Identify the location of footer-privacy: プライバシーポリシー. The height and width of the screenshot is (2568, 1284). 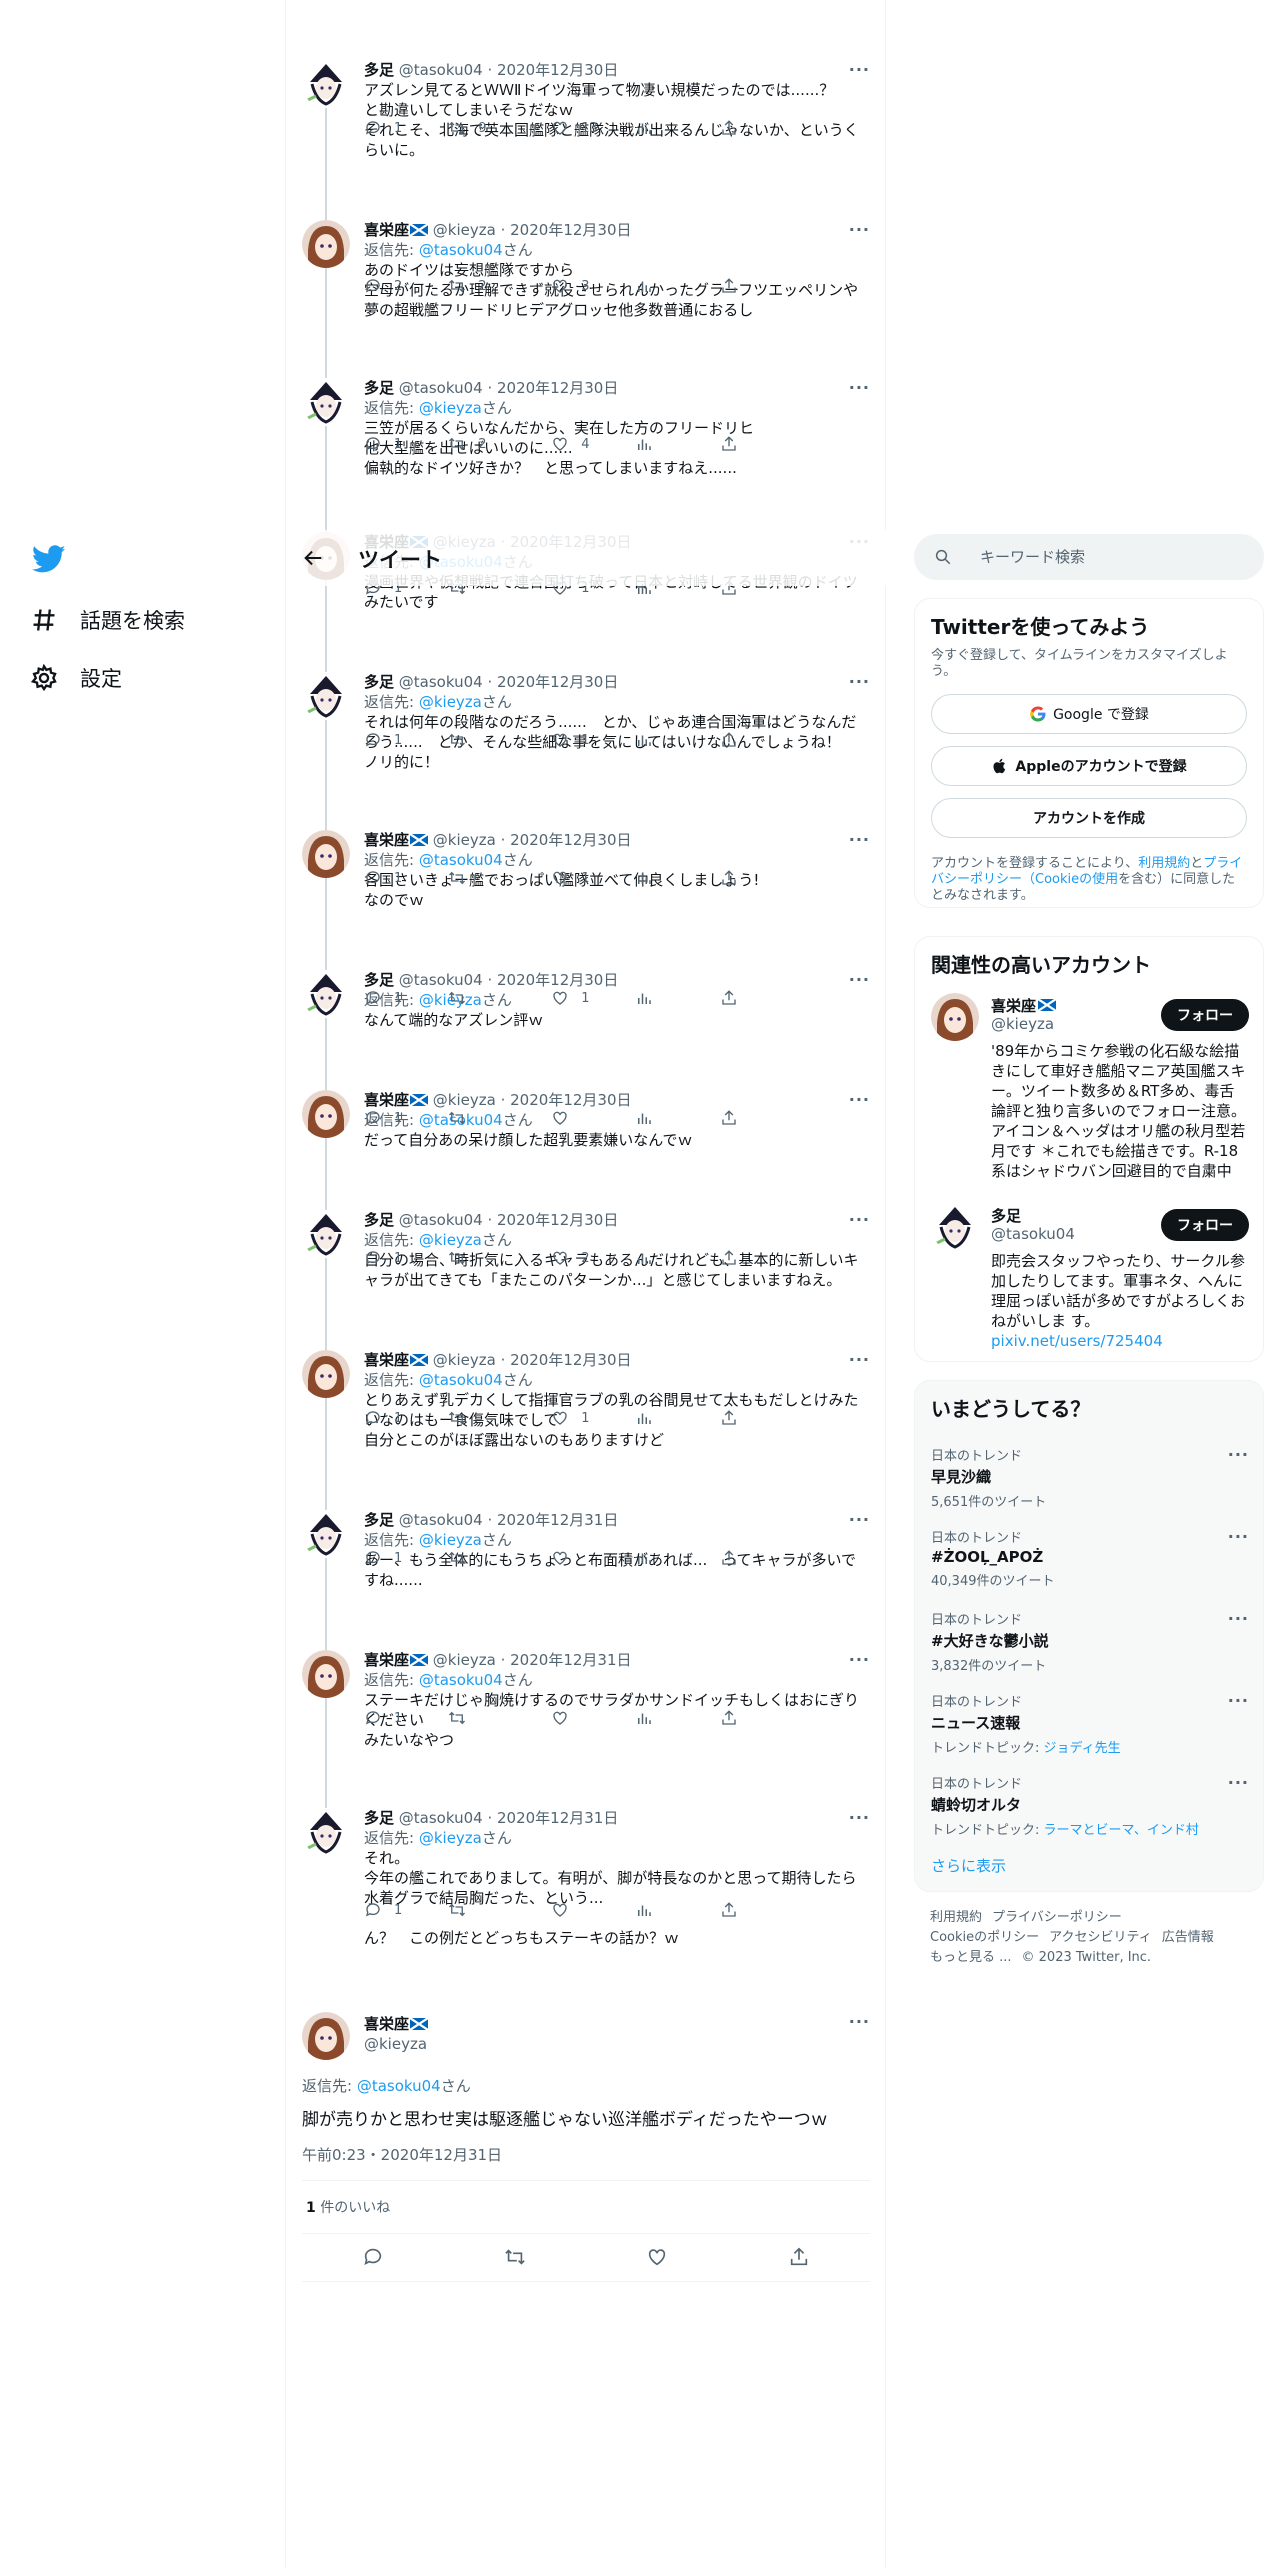
(1057, 1917).